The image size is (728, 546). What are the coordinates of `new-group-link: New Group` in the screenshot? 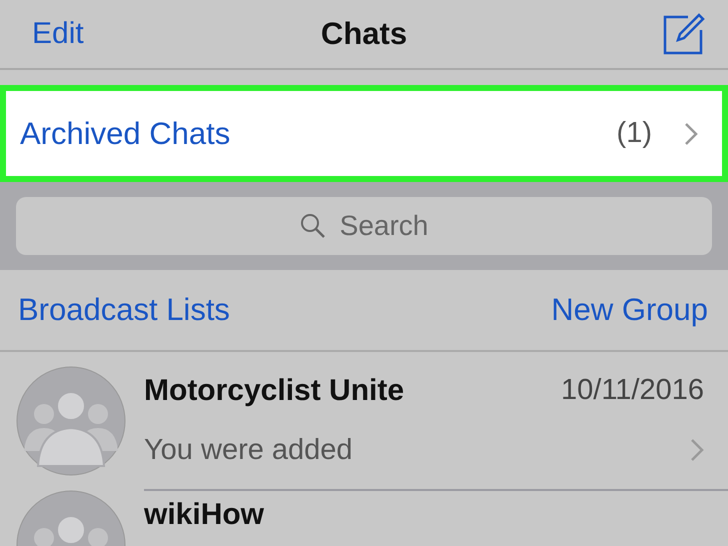 It's located at (629, 310).